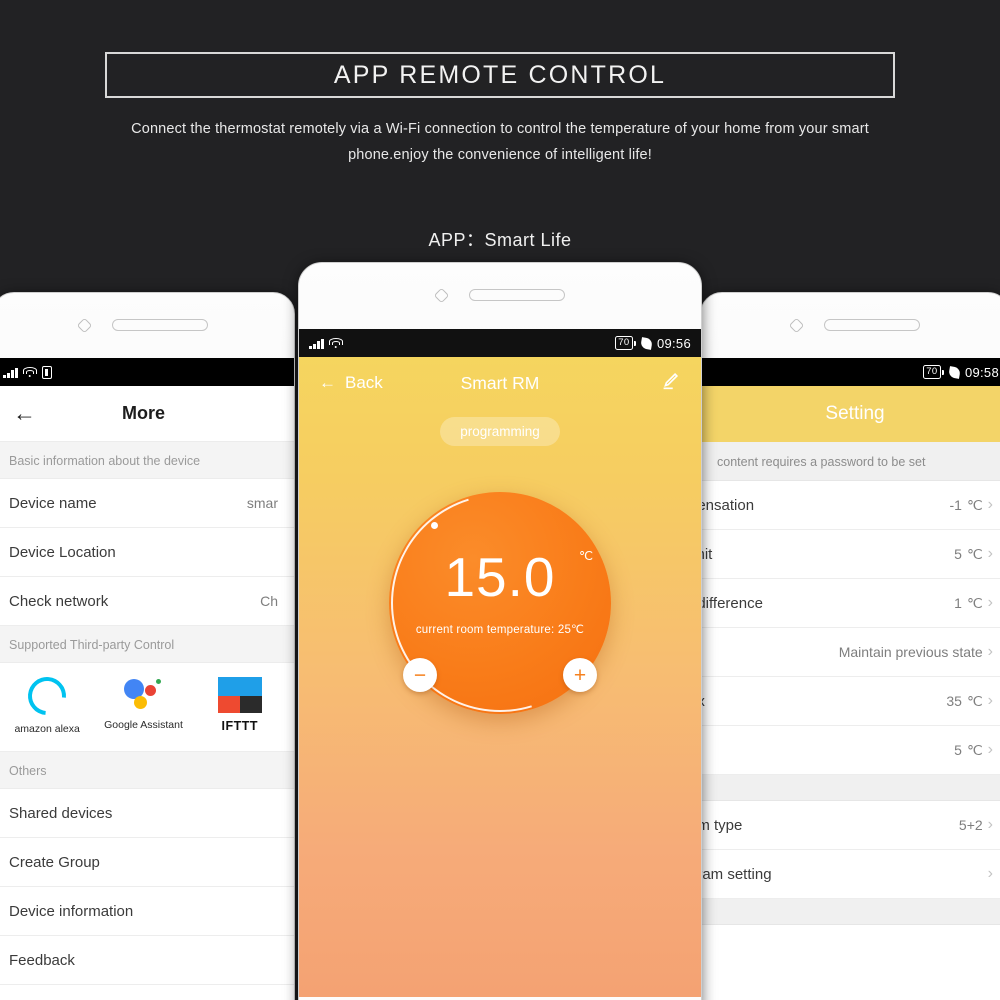  I want to click on page-header-title-left: More, so click(143, 413).